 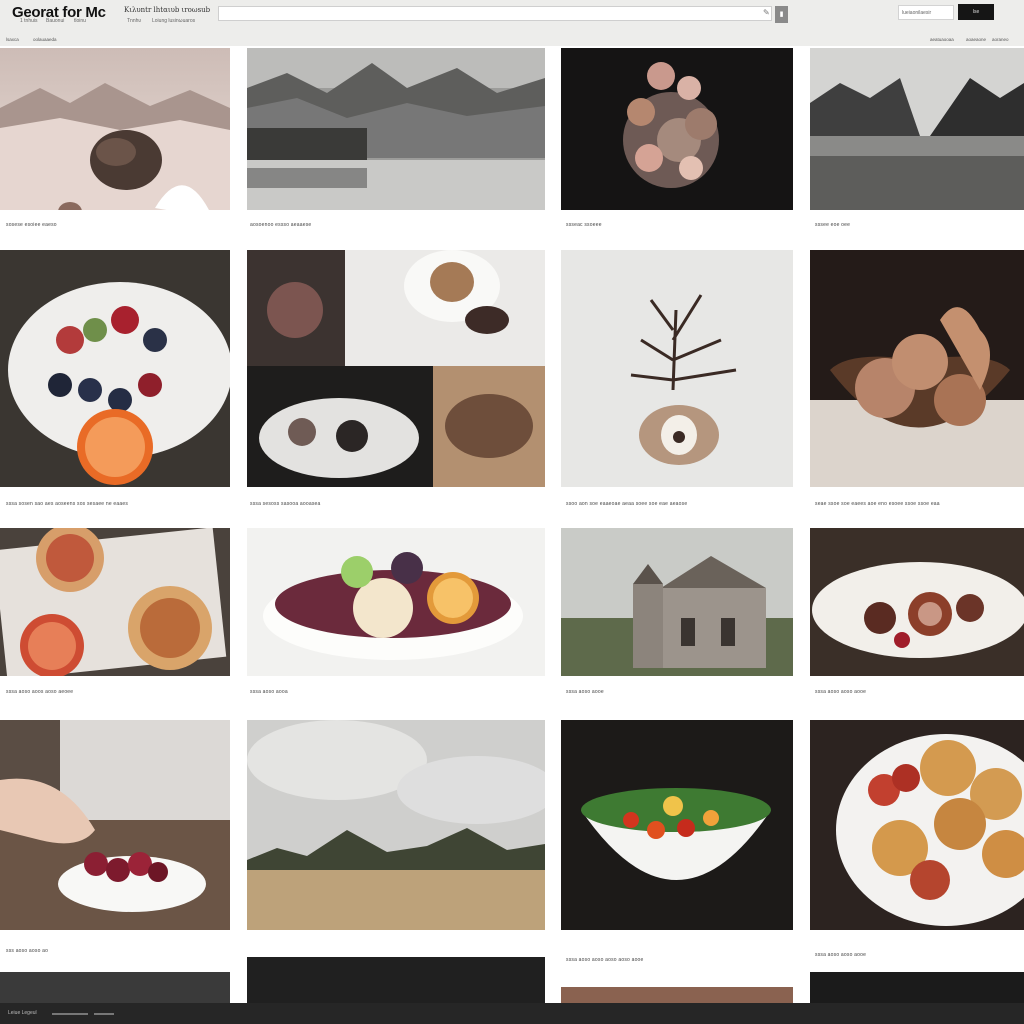 What do you see at coordinates (495, 13) in the screenshot?
I see `search-input` at bounding box center [495, 13].